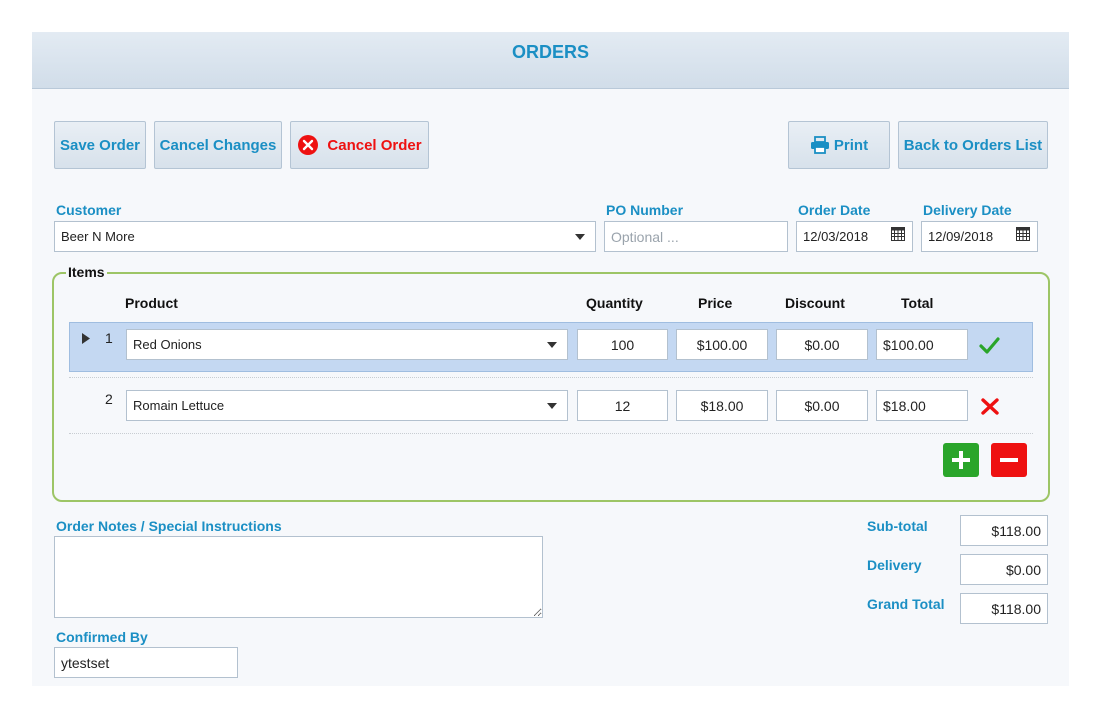 The width and height of the screenshot is (1101, 718). Describe the element at coordinates (990, 406) in the screenshot. I see `delete-icon` at that location.